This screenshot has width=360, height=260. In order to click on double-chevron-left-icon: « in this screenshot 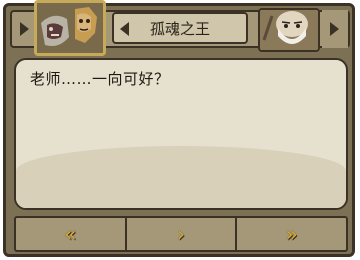, I will do `click(70, 234)`.